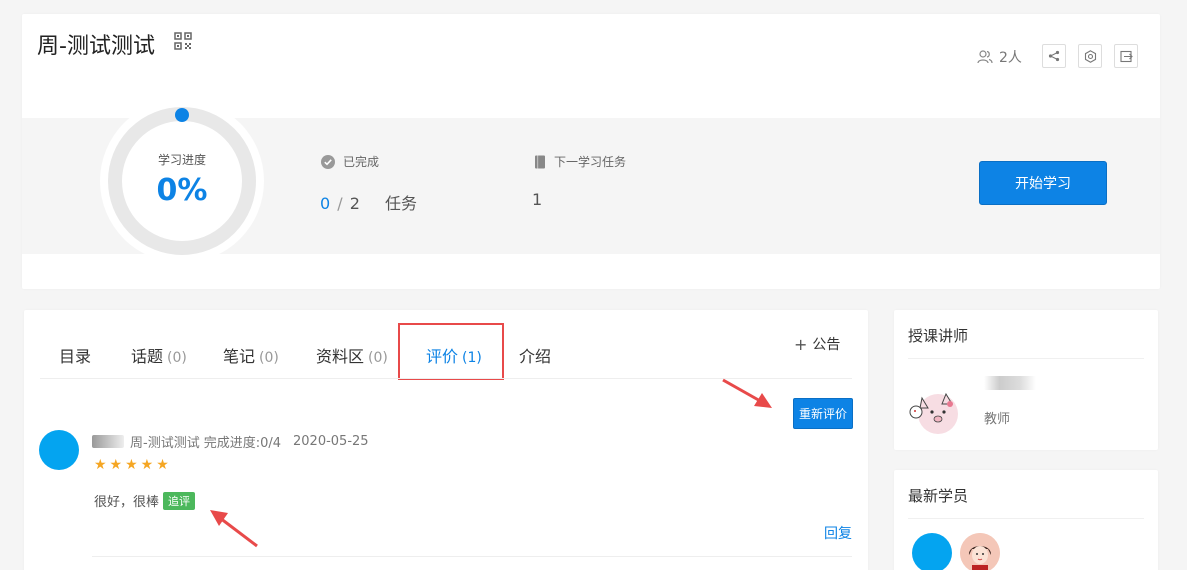 The image size is (1187, 570). I want to click on next-task-label: 下一学习任务, so click(580, 161).